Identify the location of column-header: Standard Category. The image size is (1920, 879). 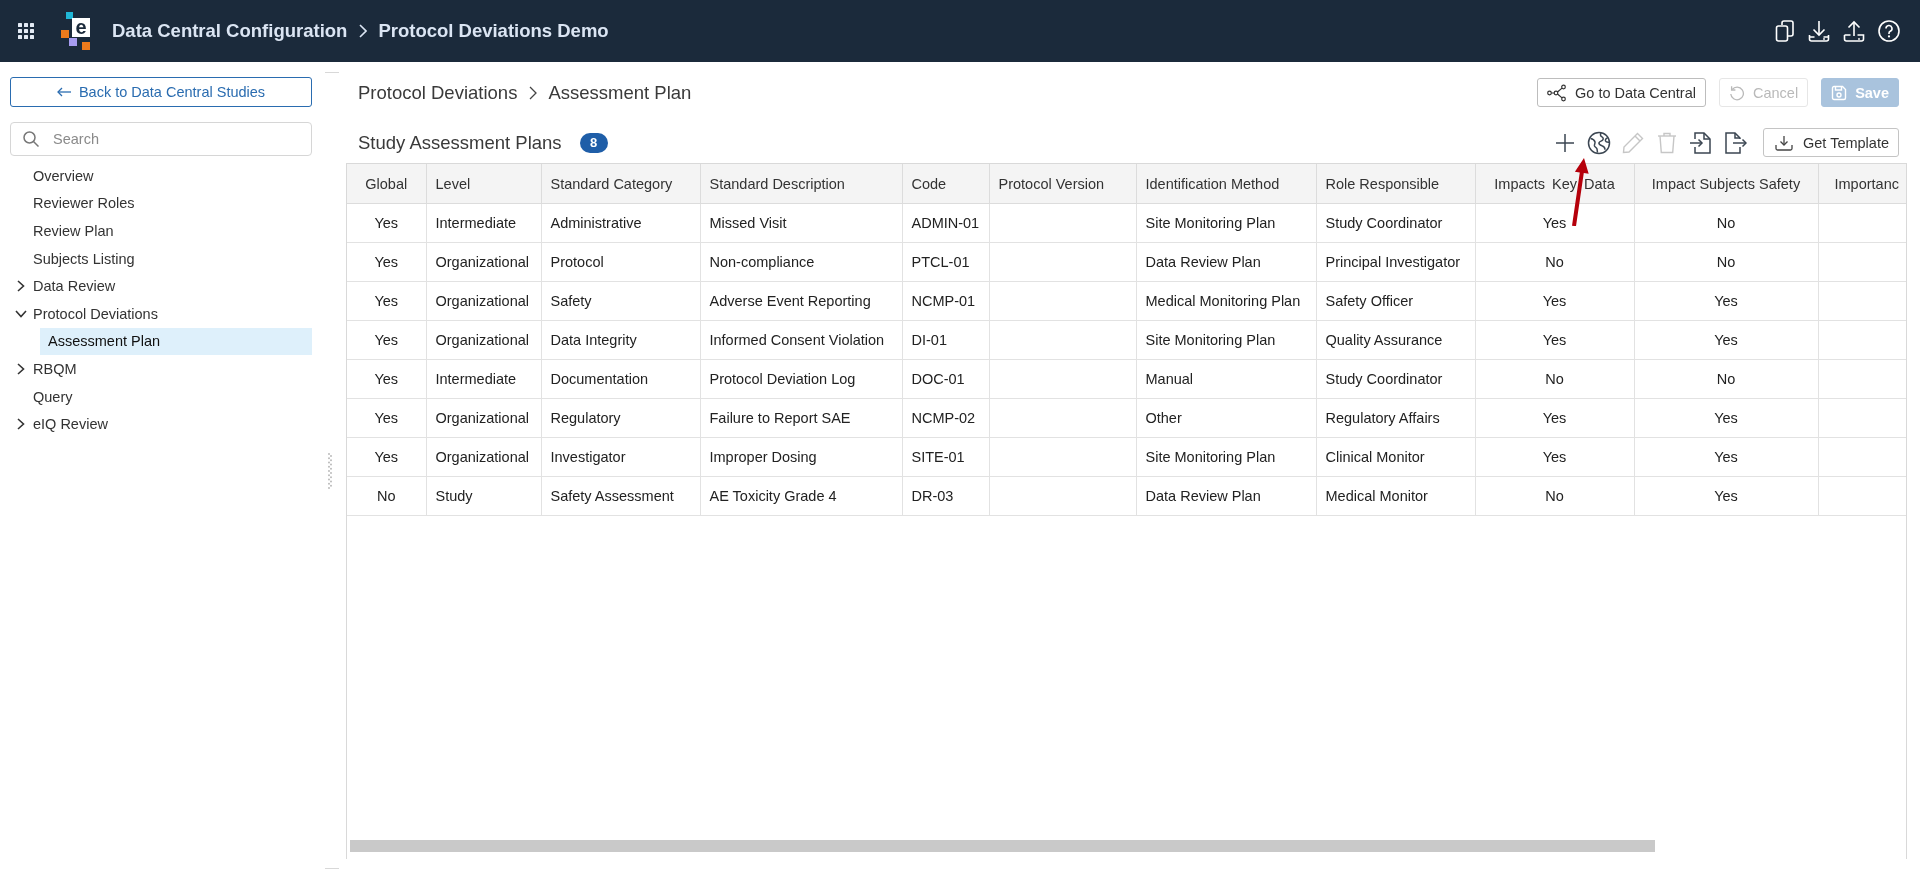
(620, 184).